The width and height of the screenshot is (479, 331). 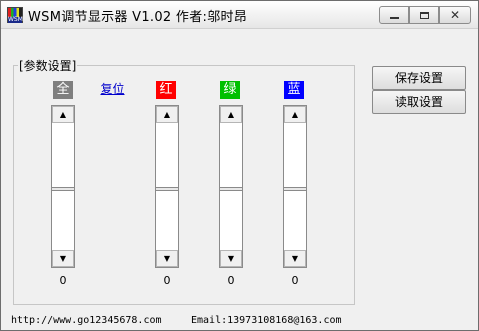 What do you see at coordinates (419, 102) in the screenshot?
I see `load-settings-button: 读取设置` at bounding box center [419, 102].